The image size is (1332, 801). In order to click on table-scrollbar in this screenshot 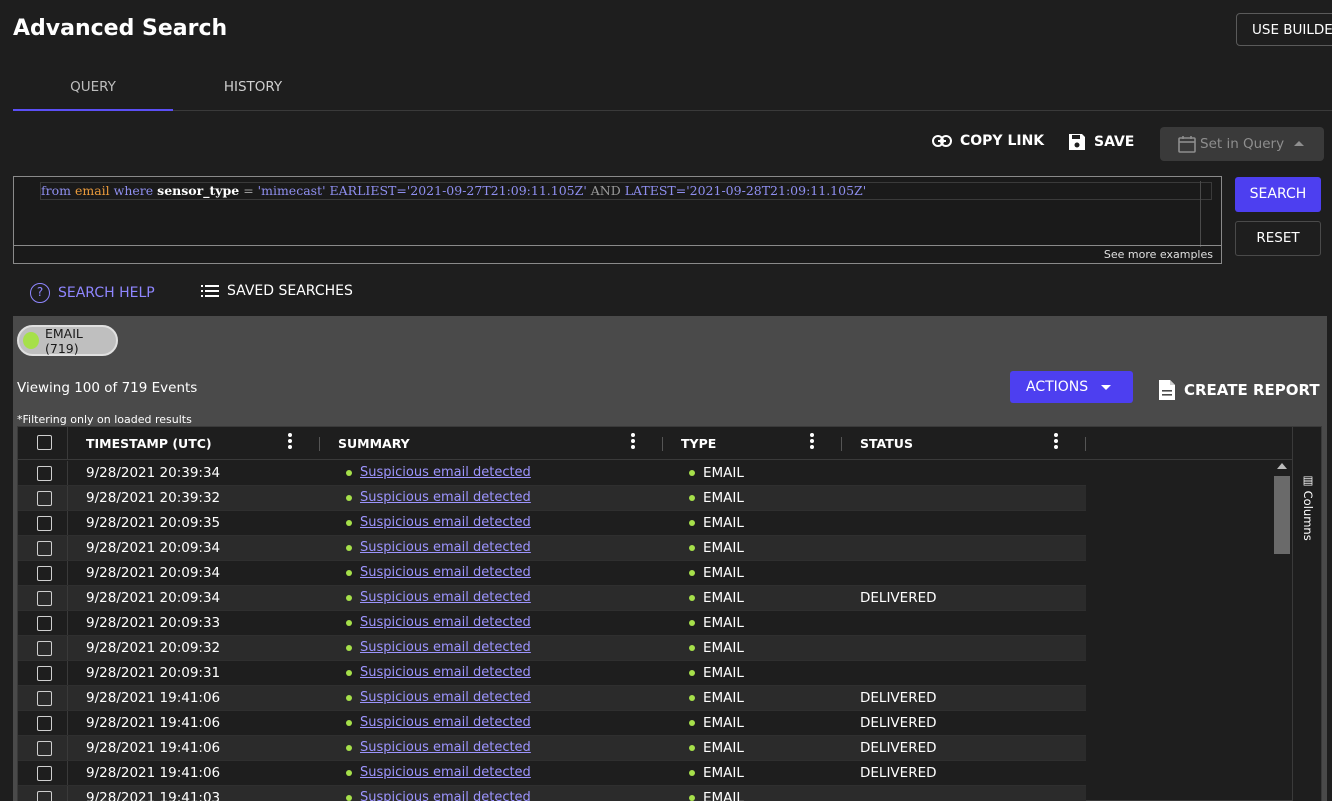, I will do `click(1282, 630)`.